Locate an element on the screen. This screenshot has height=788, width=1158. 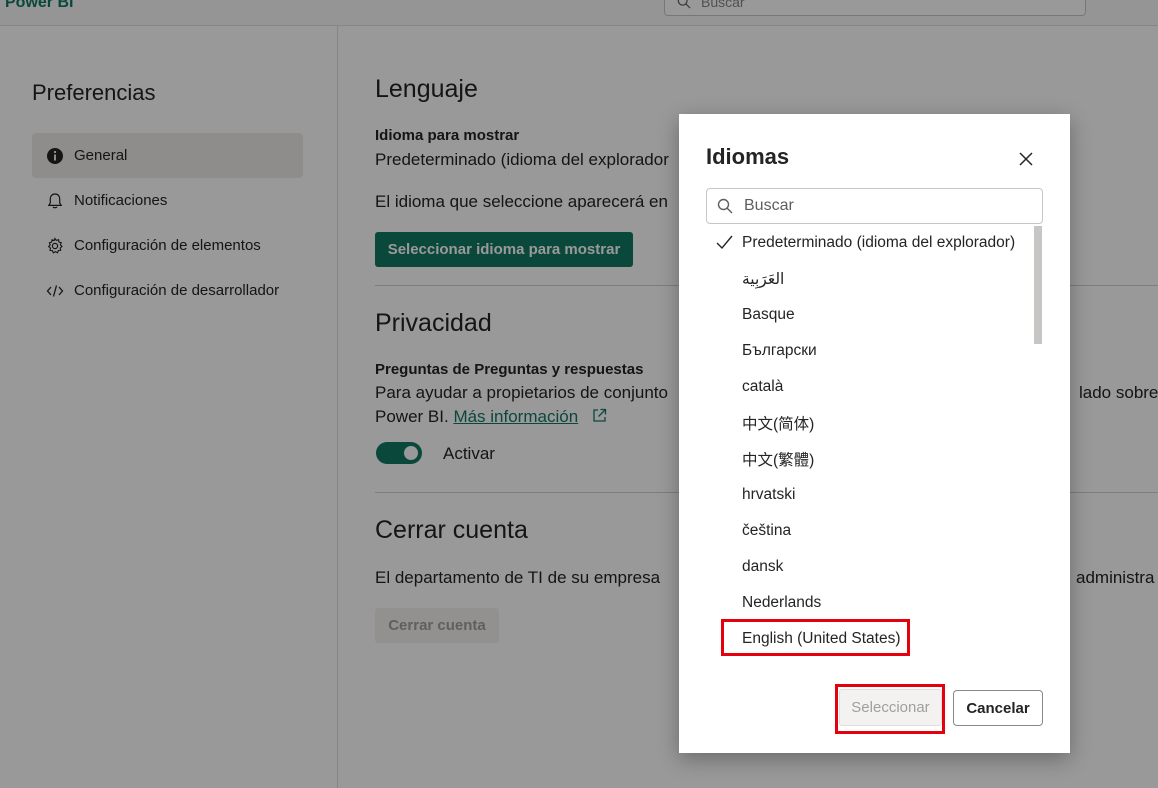
language-option-czech: čeština is located at coordinates (871, 531).